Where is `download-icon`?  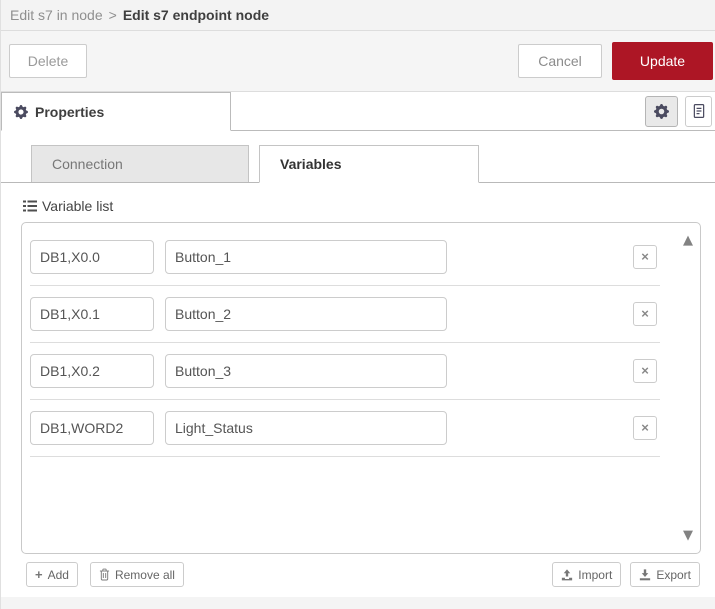 download-icon is located at coordinates (645, 574).